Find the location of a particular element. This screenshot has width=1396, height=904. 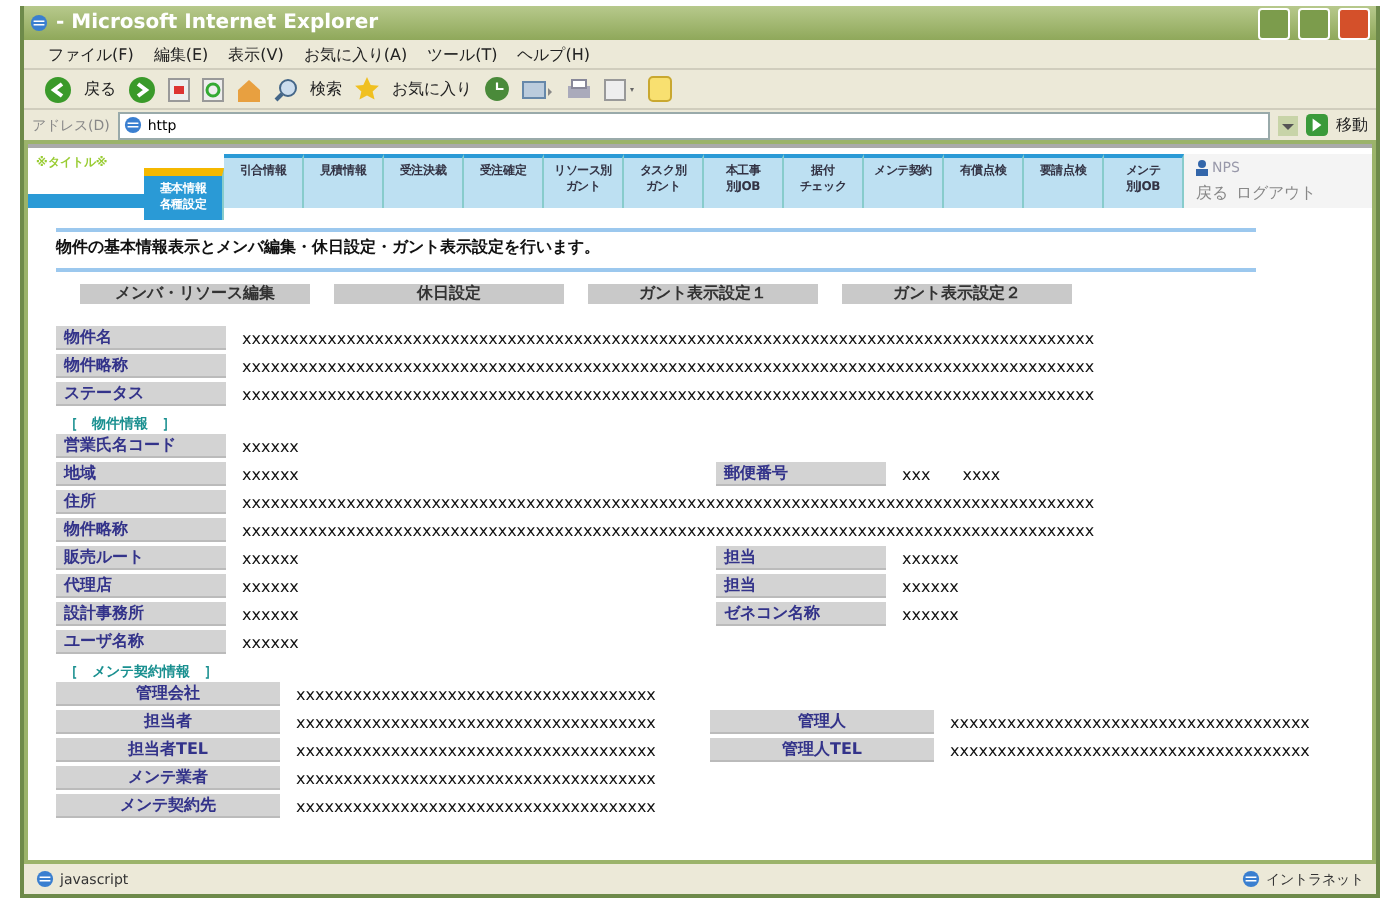

menu-item: 編集(E) is located at coordinates (181, 54).